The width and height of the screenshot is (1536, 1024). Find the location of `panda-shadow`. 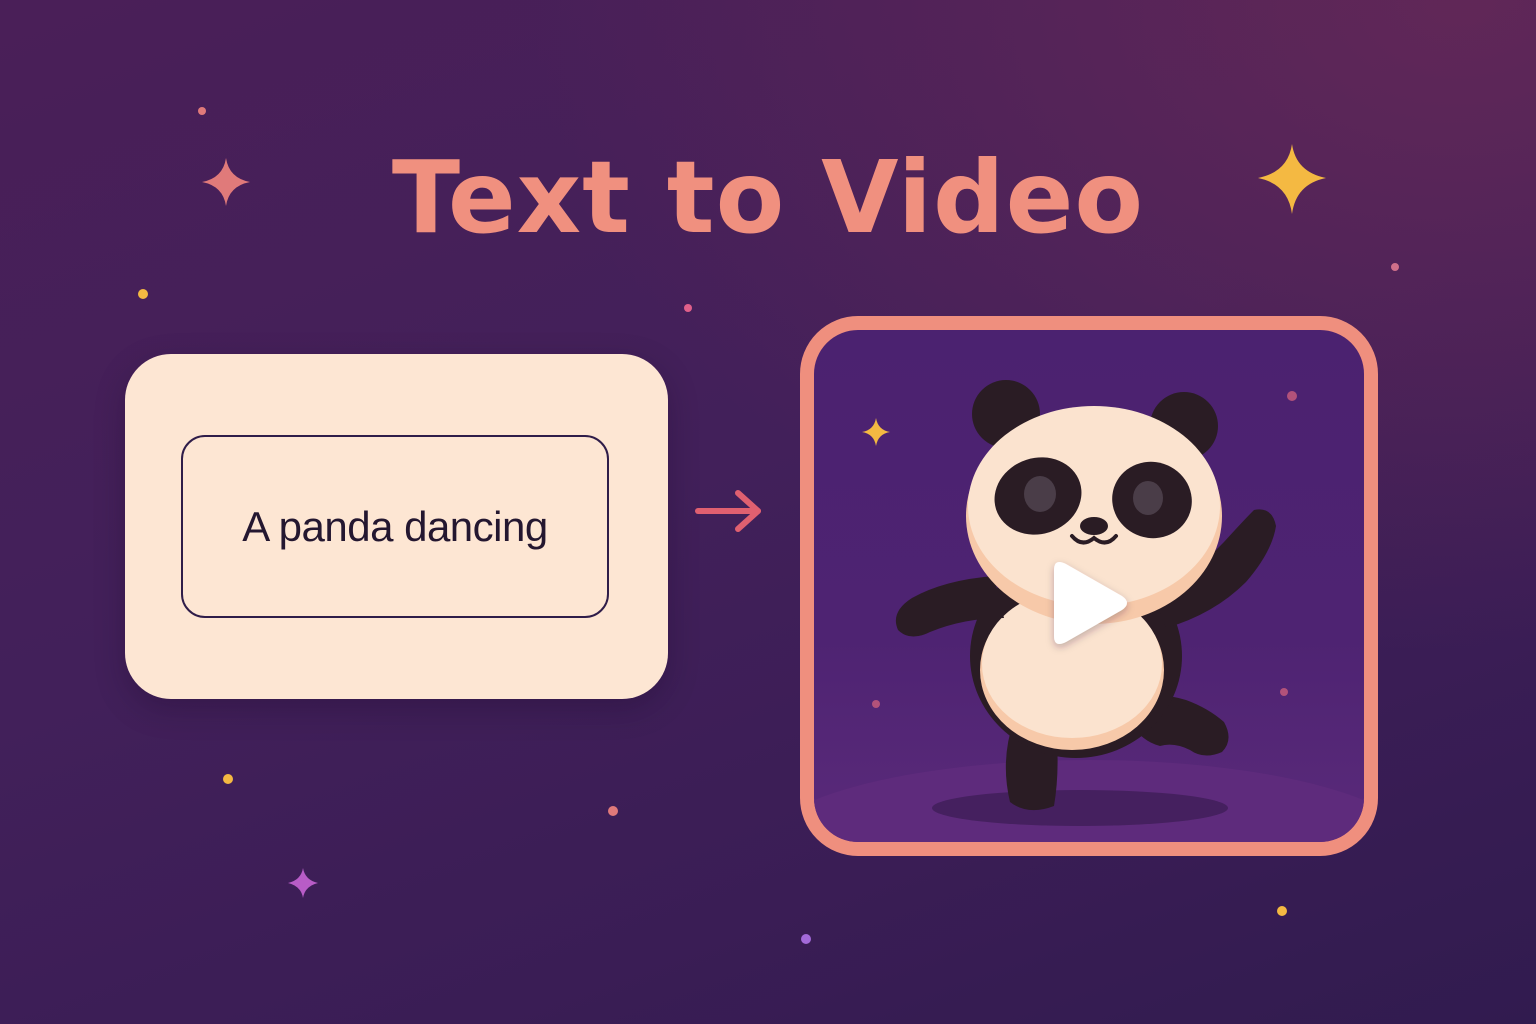

panda-shadow is located at coordinates (1080, 808).